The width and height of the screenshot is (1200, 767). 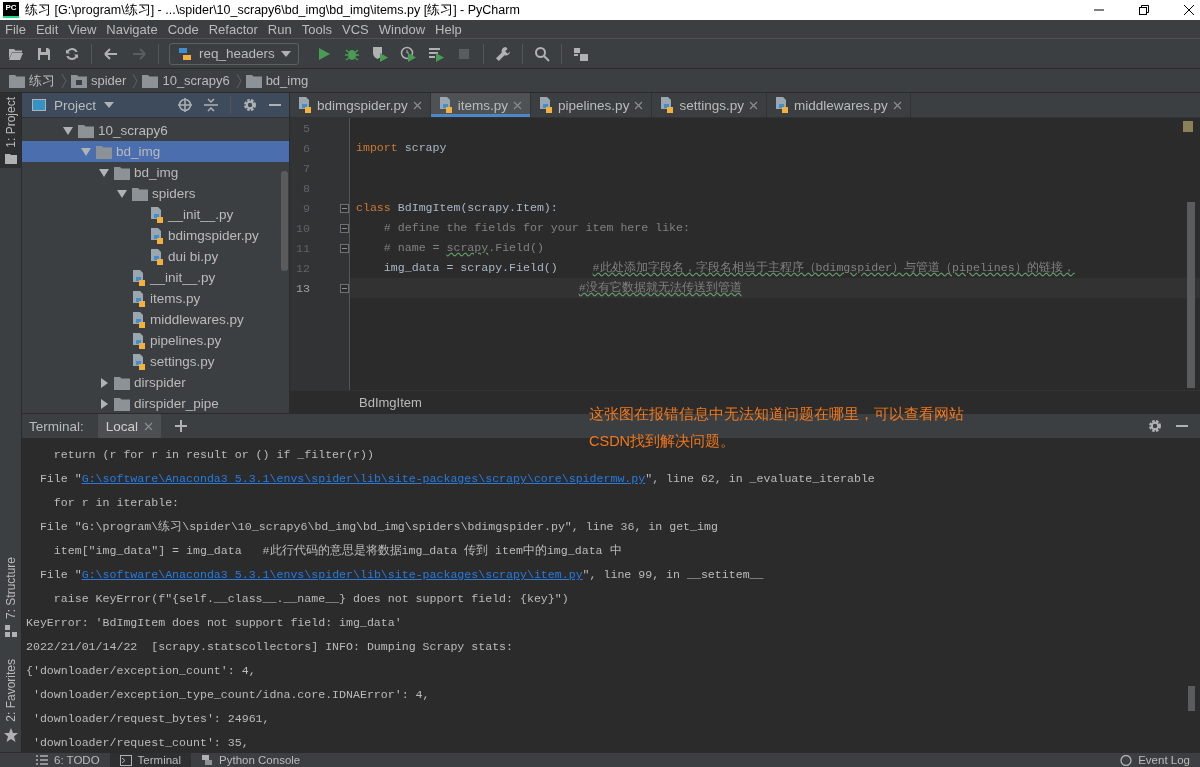 I want to click on menu-item: Run, so click(x=279, y=29).